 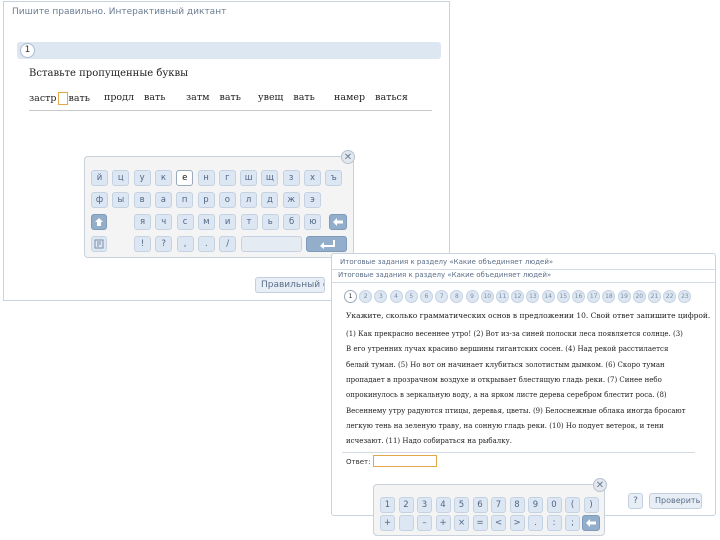 What do you see at coordinates (554, 523) in the screenshot?
I see `key: :` at bounding box center [554, 523].